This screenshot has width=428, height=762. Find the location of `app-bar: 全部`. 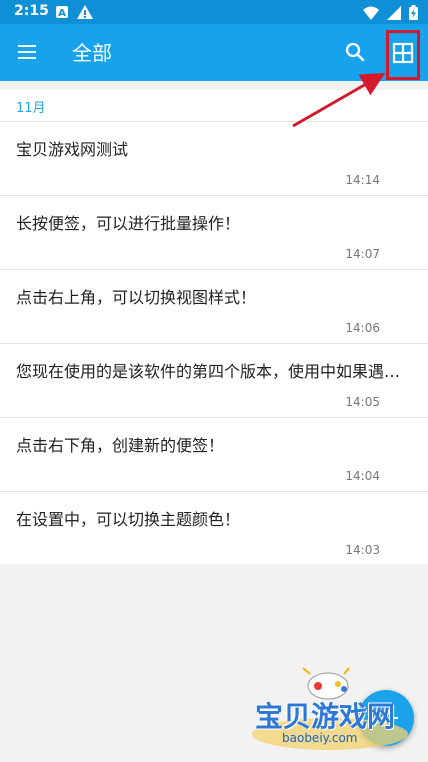

app-bar: 全部 is located at coordinates (214, 52).